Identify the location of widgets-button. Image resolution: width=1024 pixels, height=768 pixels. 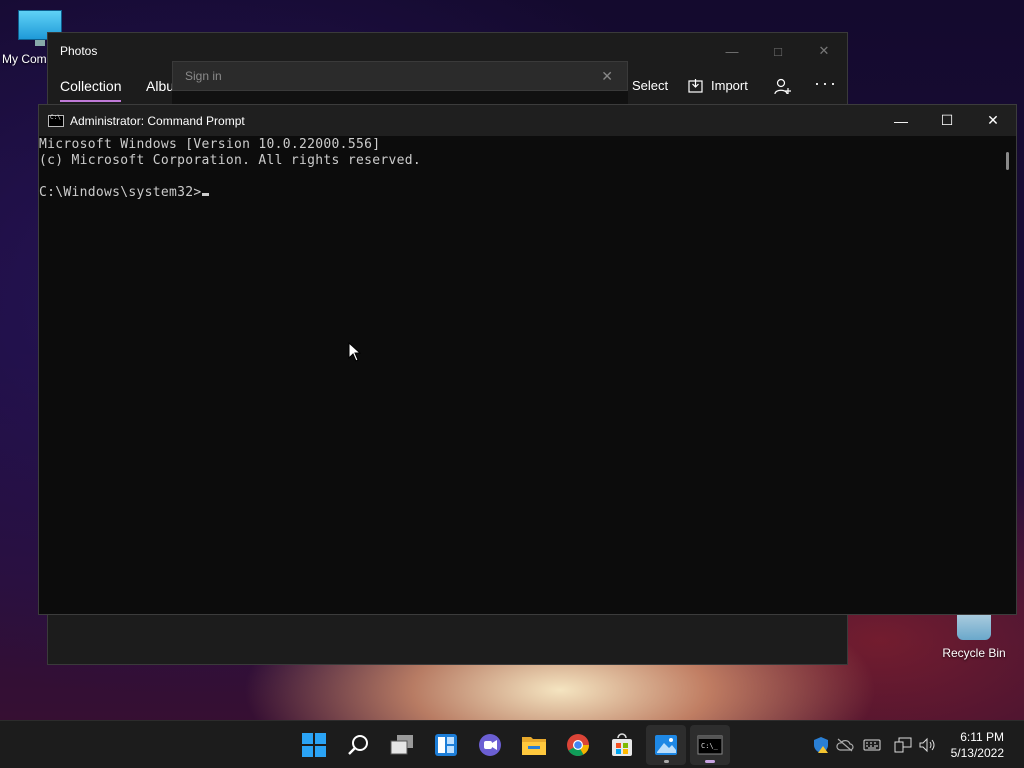
(446, 745).